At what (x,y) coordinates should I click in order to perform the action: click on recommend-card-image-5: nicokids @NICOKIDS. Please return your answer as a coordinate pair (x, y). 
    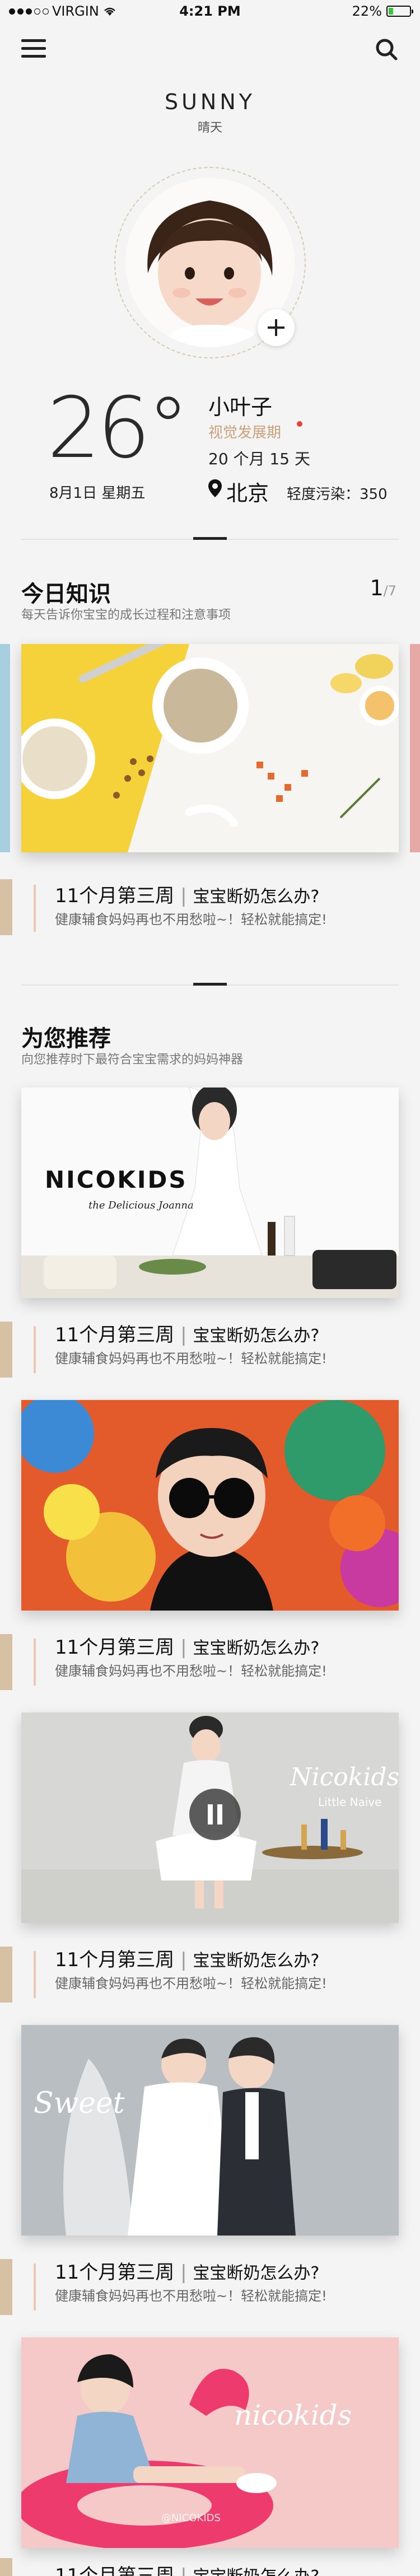
    Looking at the image, I should click on (210, 2443).